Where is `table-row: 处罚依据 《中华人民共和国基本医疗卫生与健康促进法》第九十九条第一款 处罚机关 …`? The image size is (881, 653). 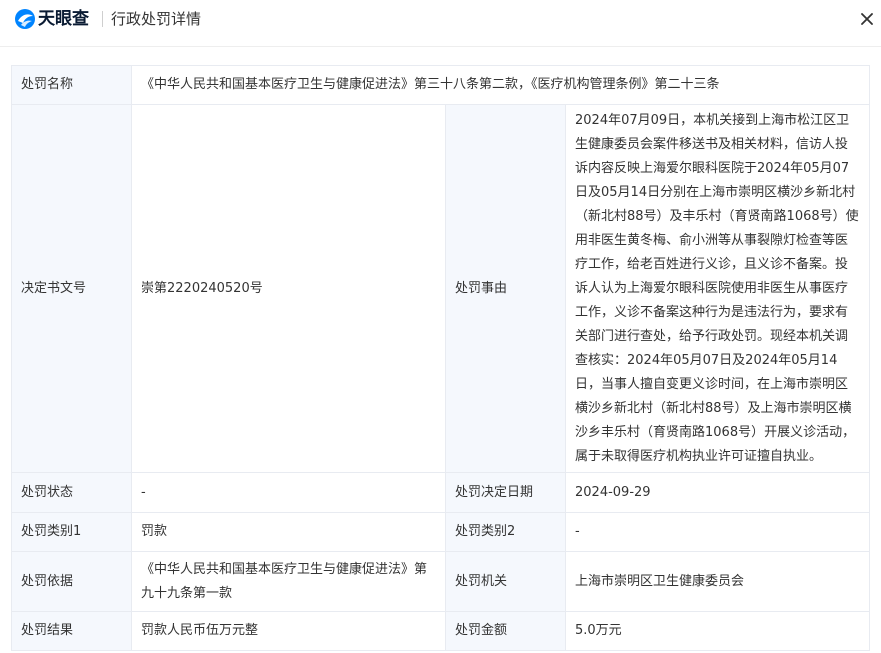 table-row: 处罚依据 《中华人民共和国基本医疗卫生与健康促进法》第九十九条第一款 处罚机关 … is located at coordinates (440, 581).